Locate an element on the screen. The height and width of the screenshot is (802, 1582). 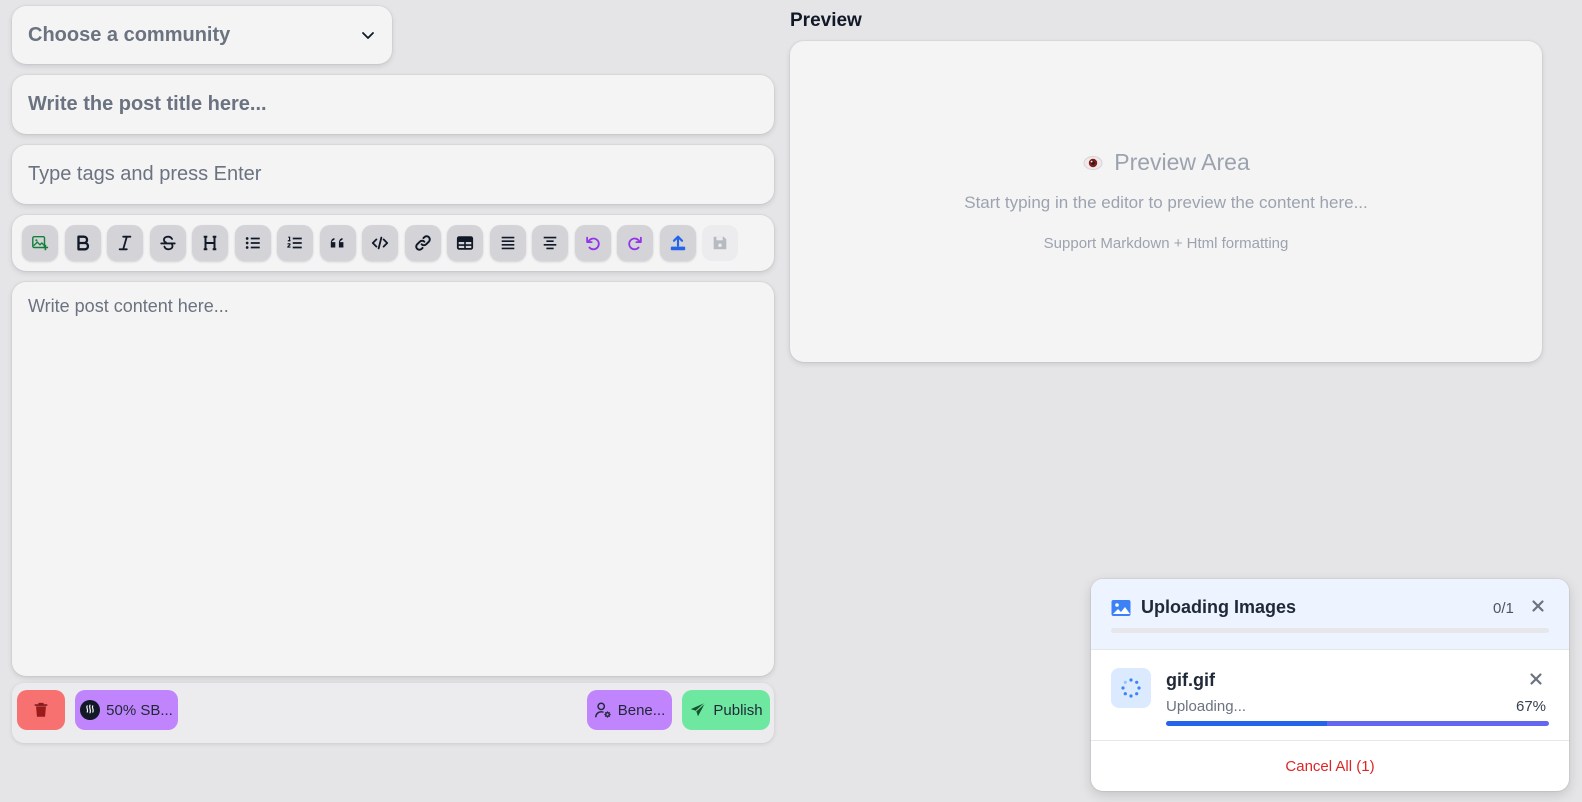
justify-button is located at coordinates (507, 243).